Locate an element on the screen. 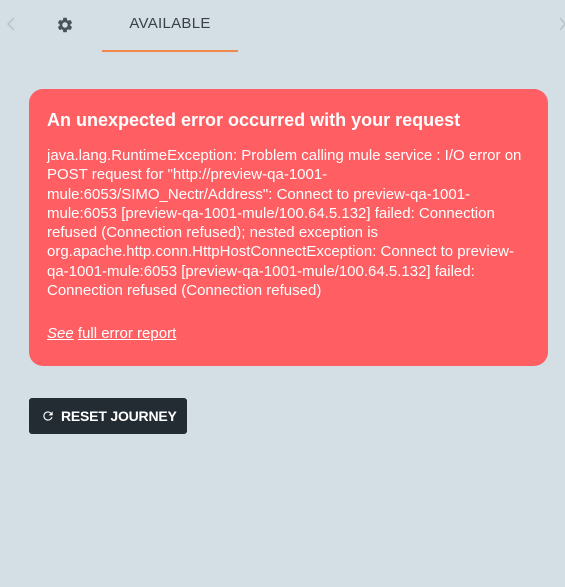 Image resolution: width=565 pixels, height=587 pixels. active-tab-indicator is located at coordinates (170, 51).